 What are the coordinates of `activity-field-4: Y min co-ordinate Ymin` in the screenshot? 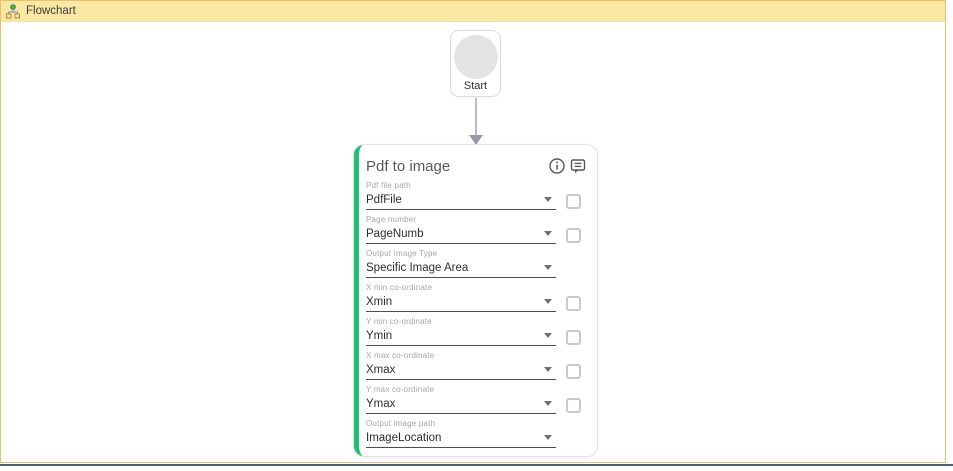 It's located at (476, 331).